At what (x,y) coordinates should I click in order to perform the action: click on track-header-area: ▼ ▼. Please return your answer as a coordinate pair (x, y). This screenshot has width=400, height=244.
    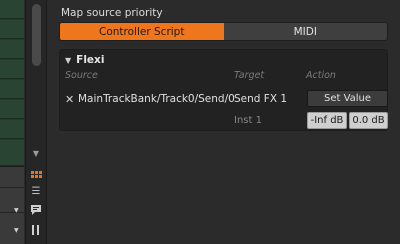
    Looking at the image, I should click on (12, 205).